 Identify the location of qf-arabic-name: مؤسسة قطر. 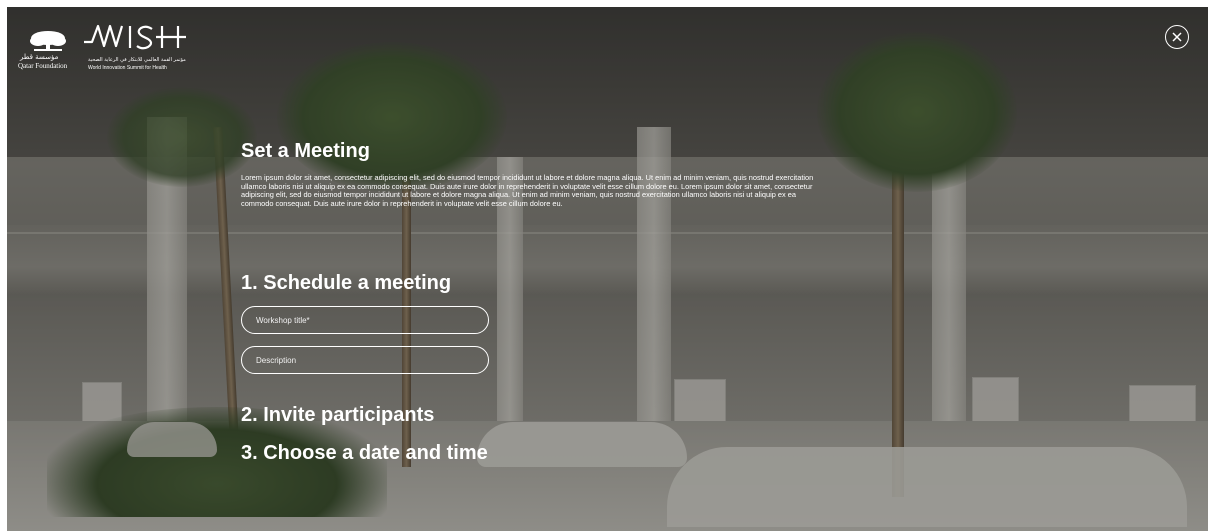
(39, 57).